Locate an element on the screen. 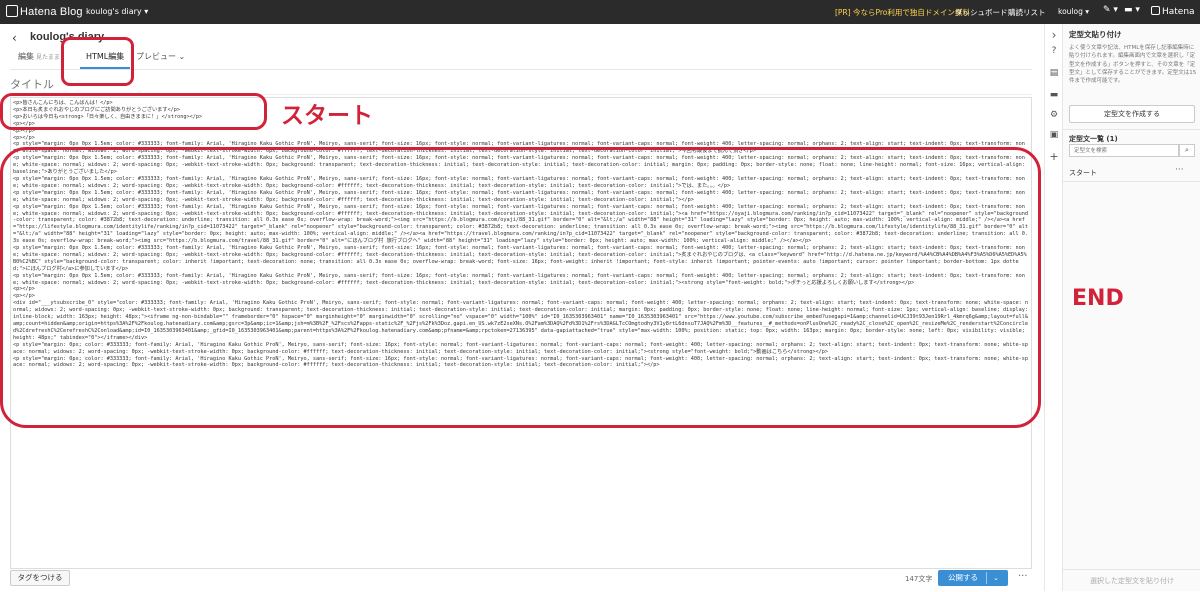  publish-separator is located at coordinates (986, 578).